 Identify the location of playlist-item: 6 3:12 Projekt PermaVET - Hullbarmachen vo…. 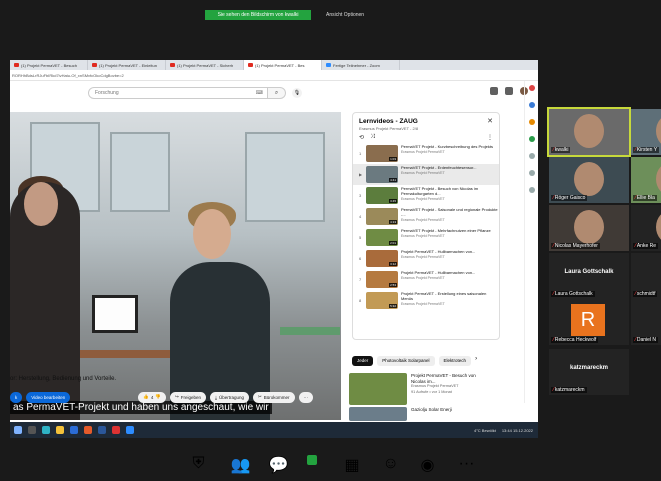
(426, 258).